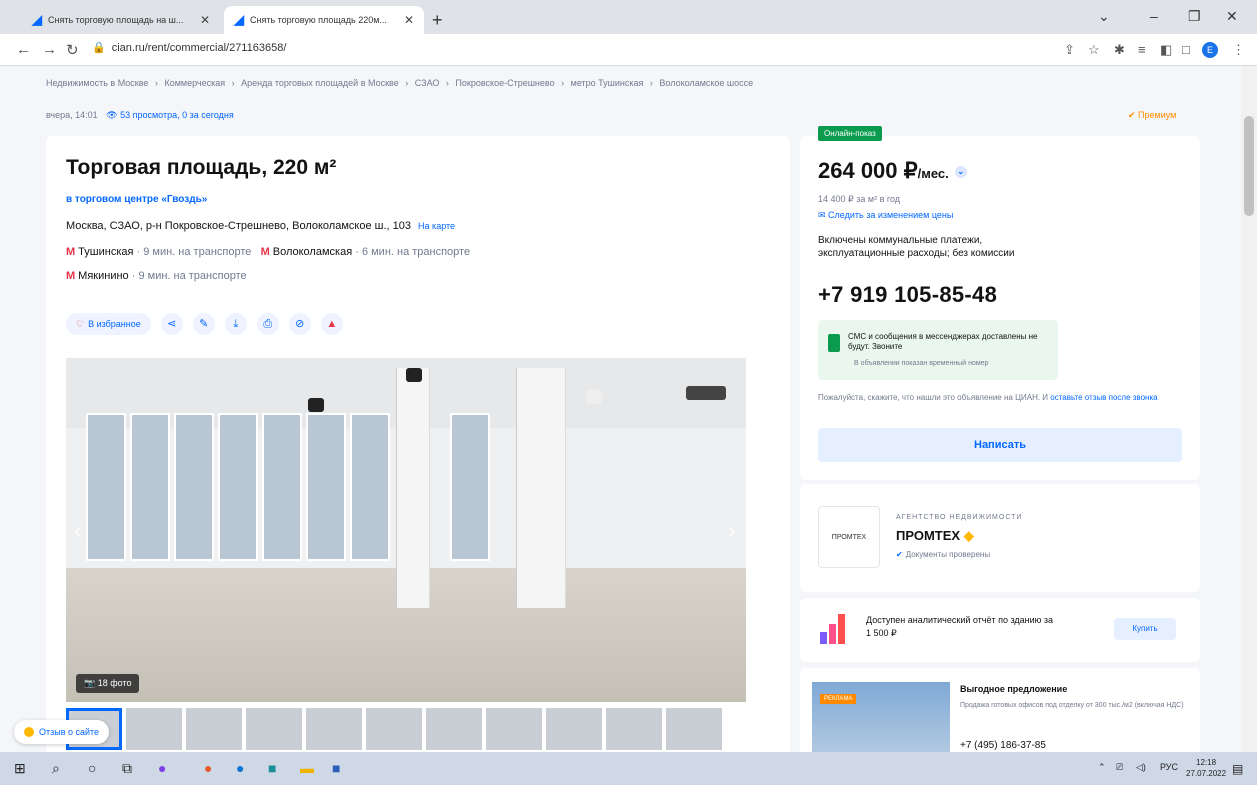 The image size is (1257, 785). I want to click on browser-tab: ◢ Снять торговую площадь на ш... ✕, so click(121, 20).